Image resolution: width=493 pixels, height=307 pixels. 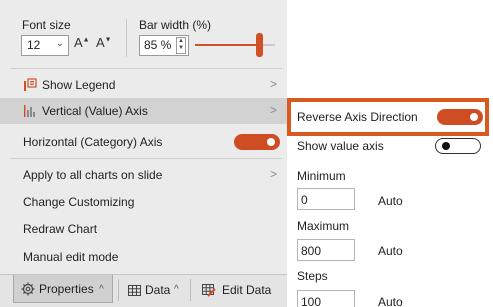 I want to click on bottom-tab-bar: Properties ^ Data ^ Edit Data, so click(x=143, y=290).